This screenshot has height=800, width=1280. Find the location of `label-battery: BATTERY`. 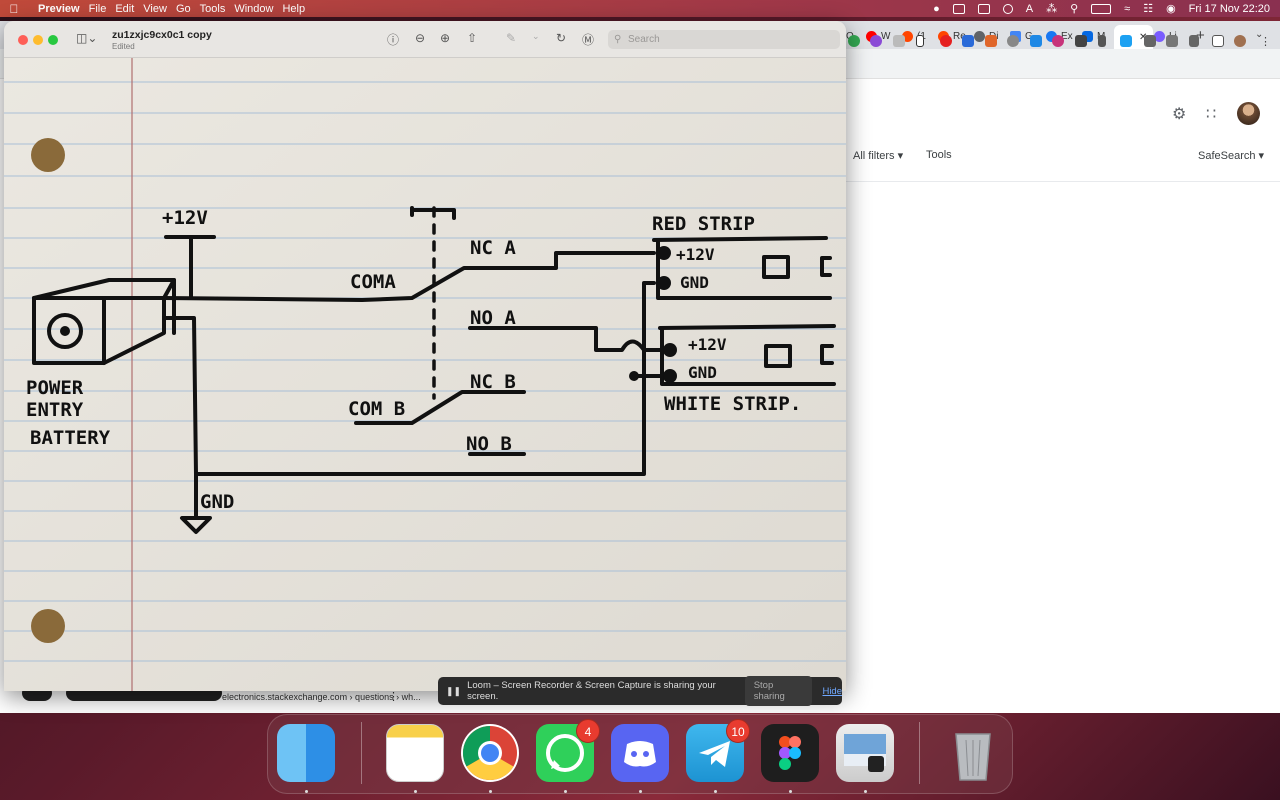

label-battery: BATTERY is located at coordinates (70, 438).